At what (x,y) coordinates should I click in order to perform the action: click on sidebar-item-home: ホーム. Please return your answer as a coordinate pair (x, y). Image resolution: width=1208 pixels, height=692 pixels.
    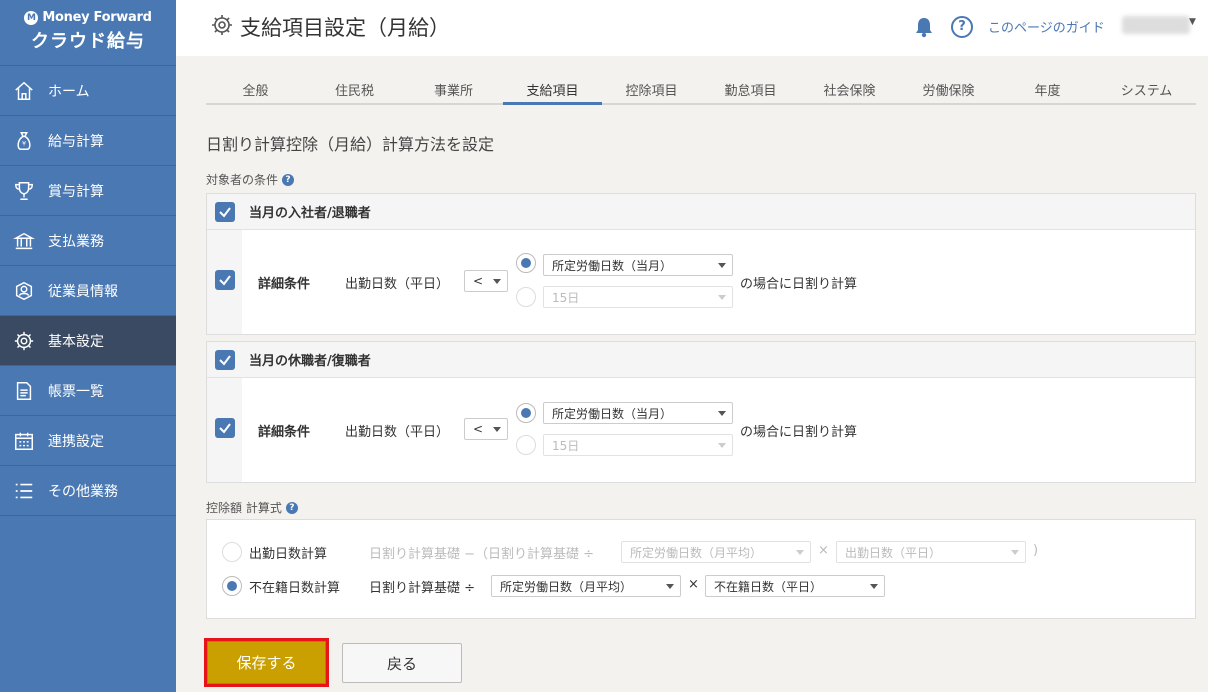
    Looking at the image, I should click on (88, 91).